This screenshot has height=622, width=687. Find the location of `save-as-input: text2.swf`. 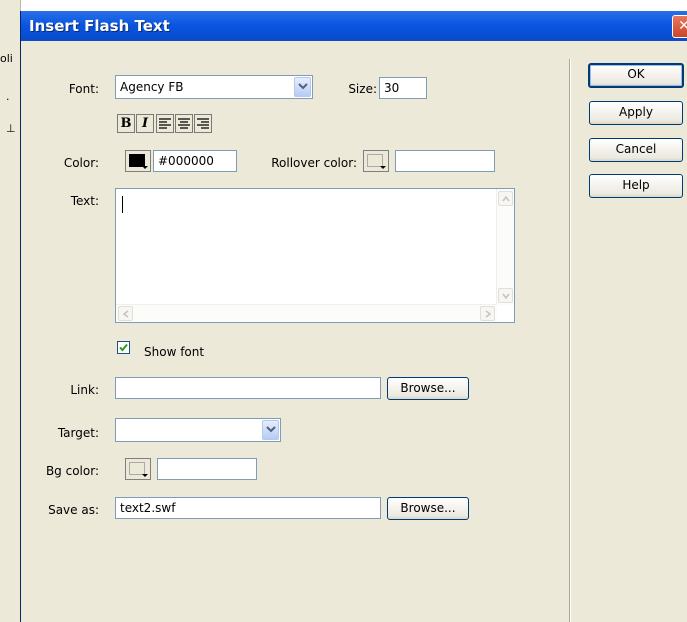

save-as-input: text2.swf is located at coordinates (248, 508).